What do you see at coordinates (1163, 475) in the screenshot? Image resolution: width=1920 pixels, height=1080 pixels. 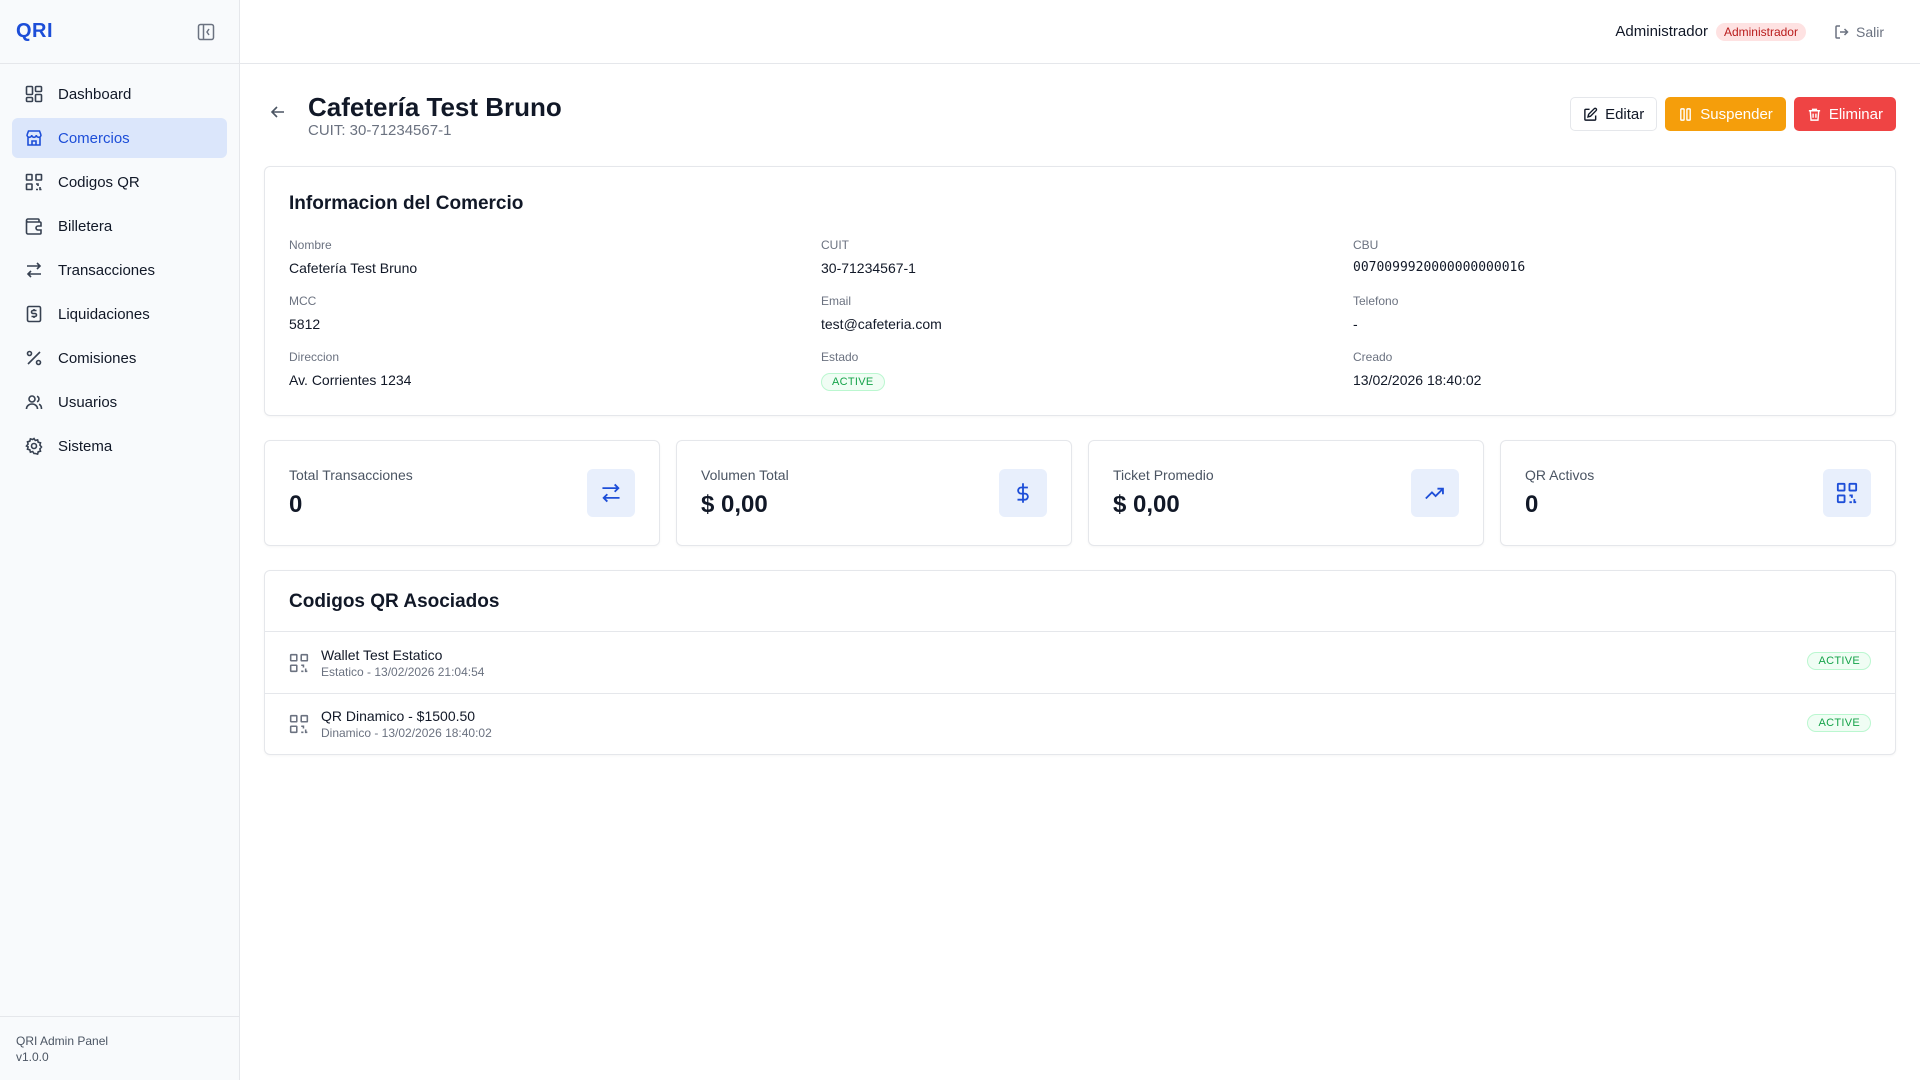 I see `stat-label: Ticket Promedio` at bounding box center [1163, 475].